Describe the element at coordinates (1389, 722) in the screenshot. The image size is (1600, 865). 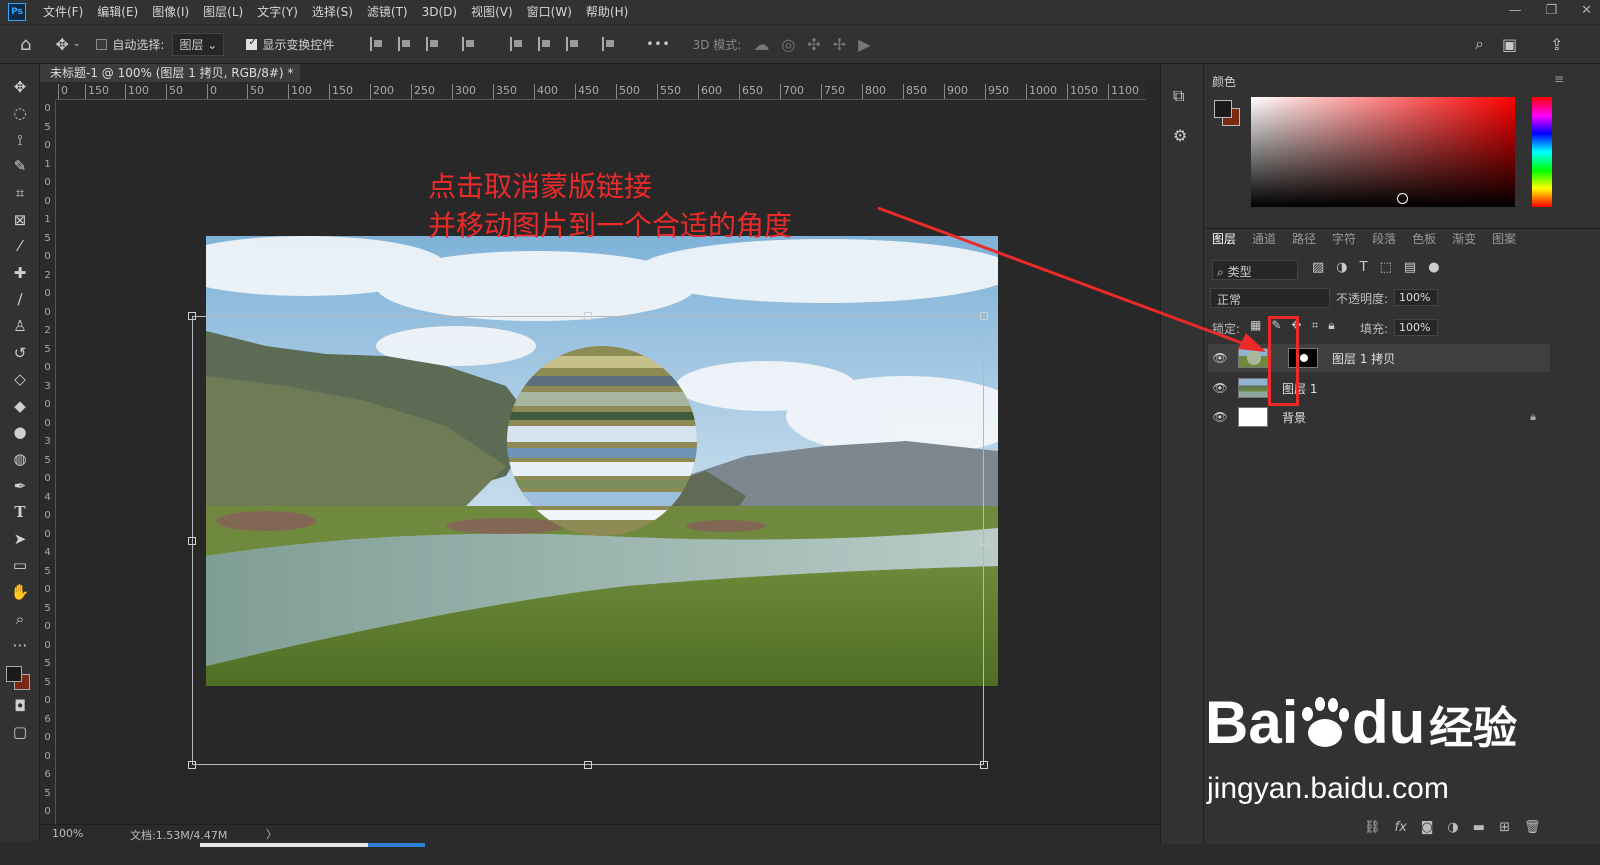
I see `watermark-brand-2: du` at that location.